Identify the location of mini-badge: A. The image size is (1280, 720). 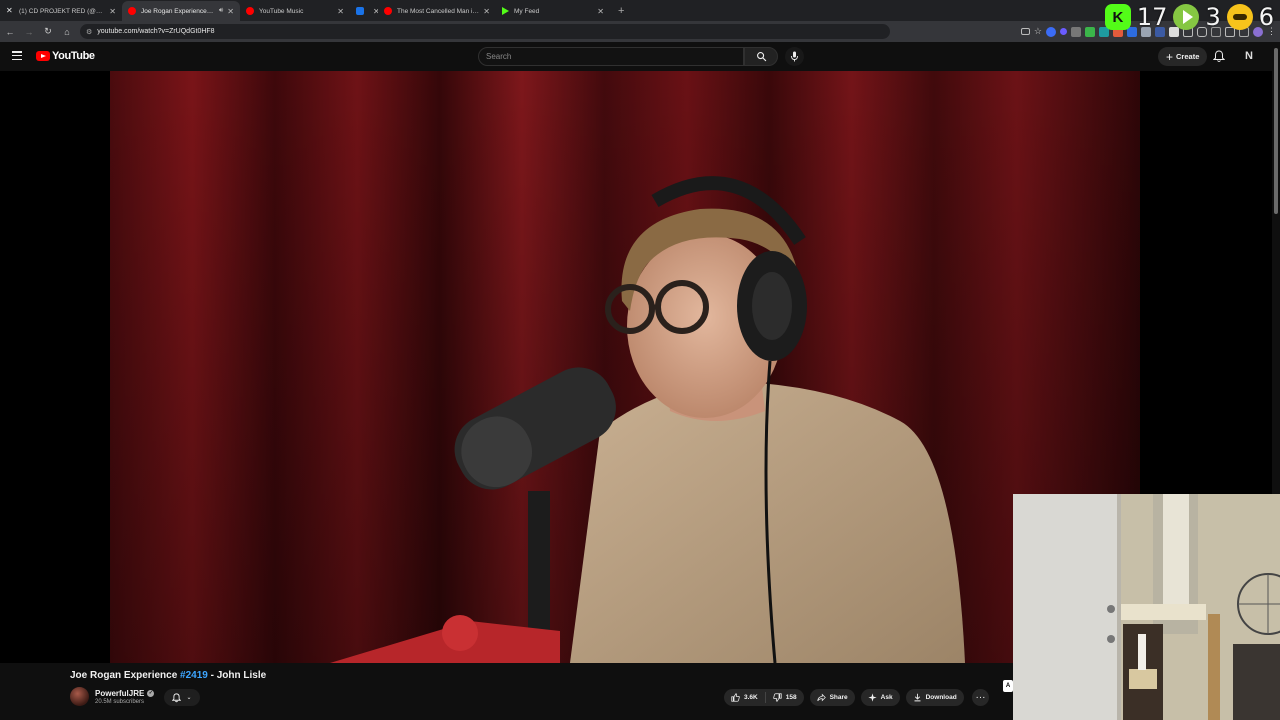
(1008, 686).